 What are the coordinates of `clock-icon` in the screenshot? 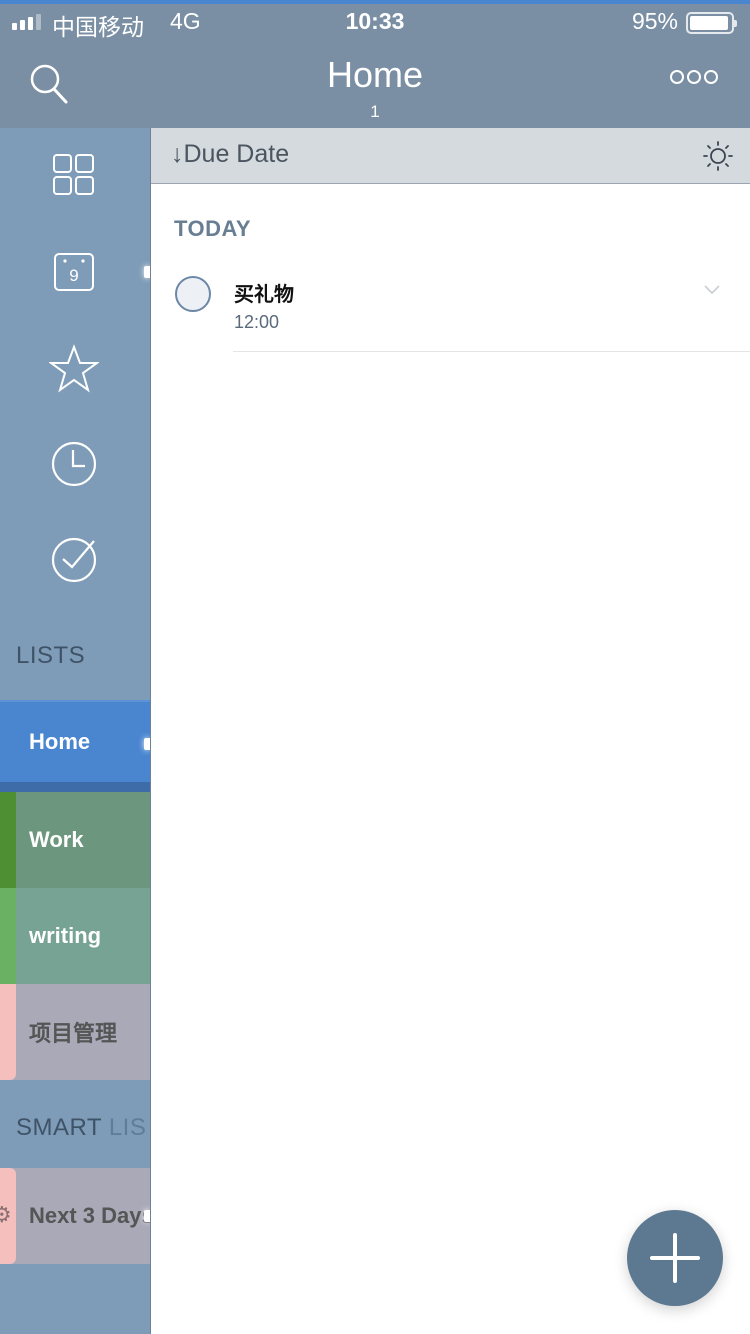 It's located at (74, 464).